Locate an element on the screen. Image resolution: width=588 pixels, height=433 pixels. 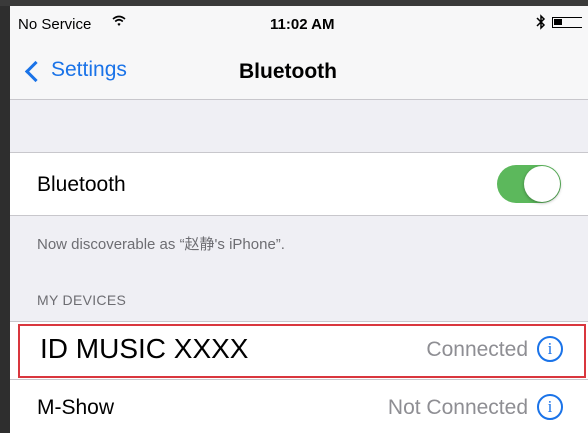
page-title: Bluetooth is located at coordinates (299, 72).